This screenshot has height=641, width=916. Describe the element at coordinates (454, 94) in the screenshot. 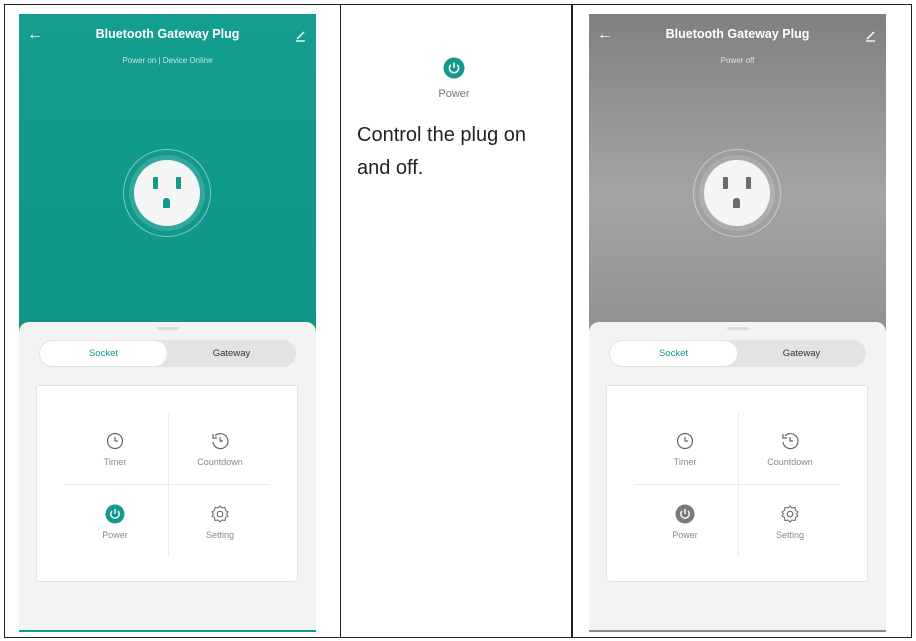

I see `power-caption: Power` at that location.